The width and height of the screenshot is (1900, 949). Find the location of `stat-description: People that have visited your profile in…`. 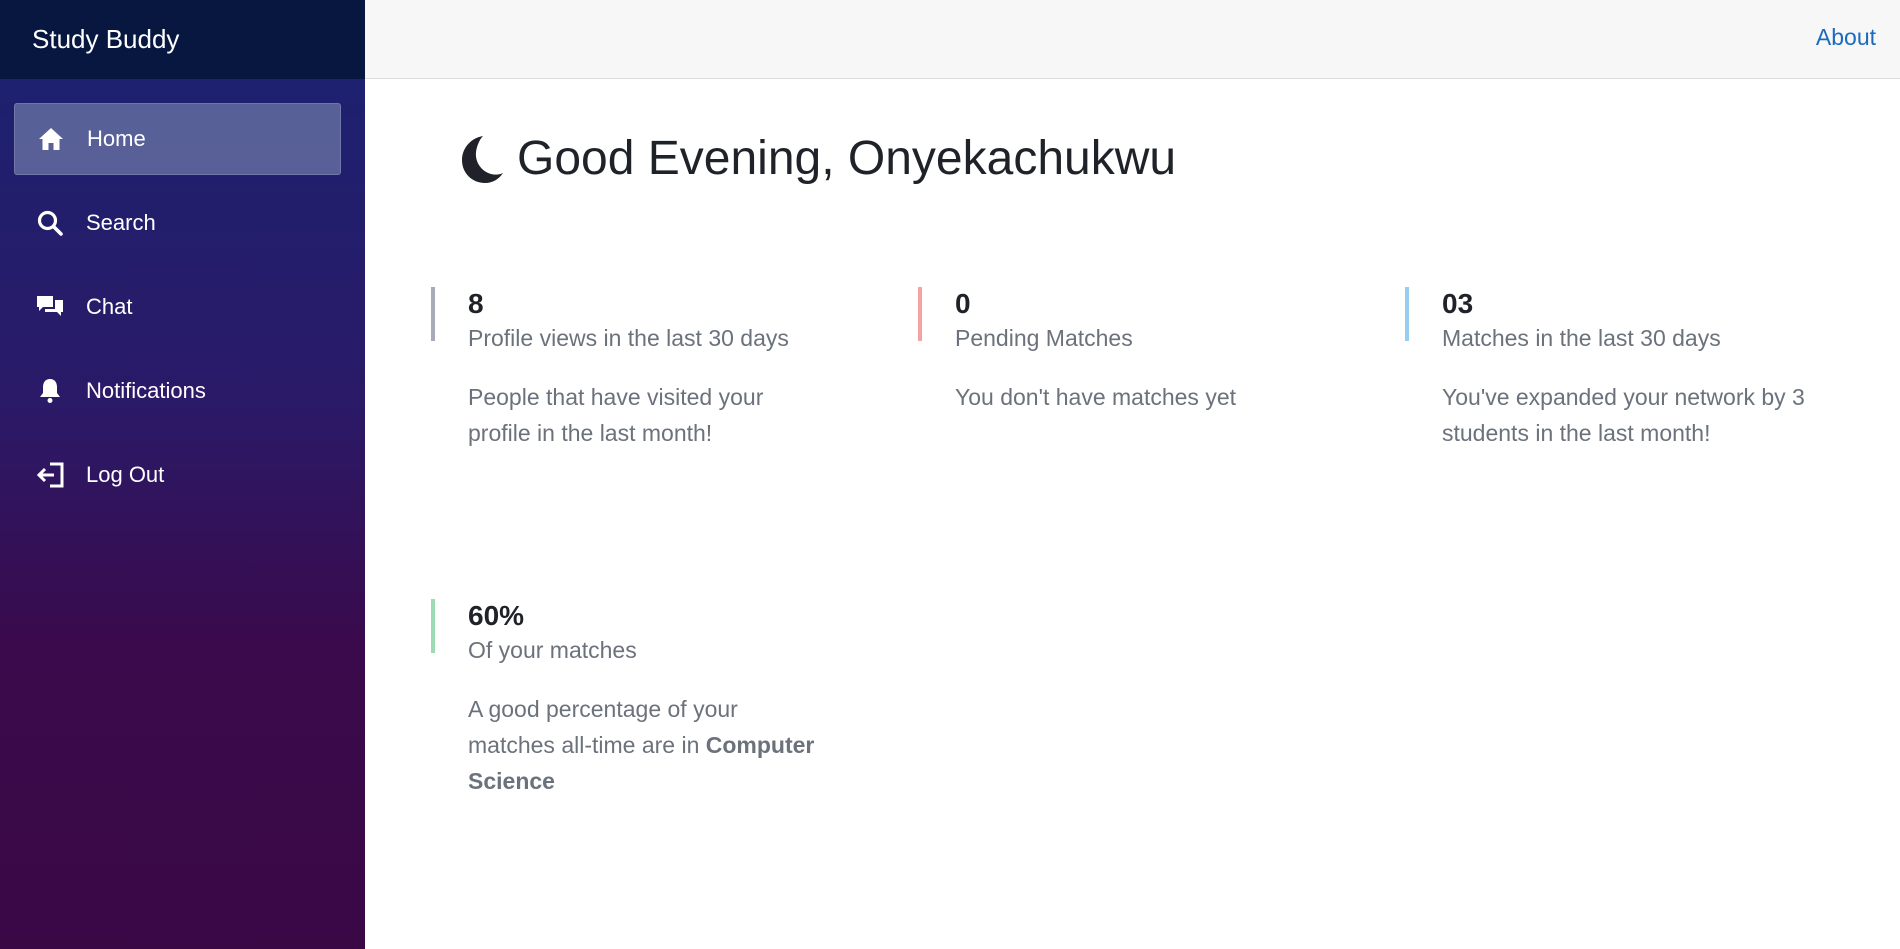

stat-description: People that have visited your profile in… is located at coordinates (616, 415).